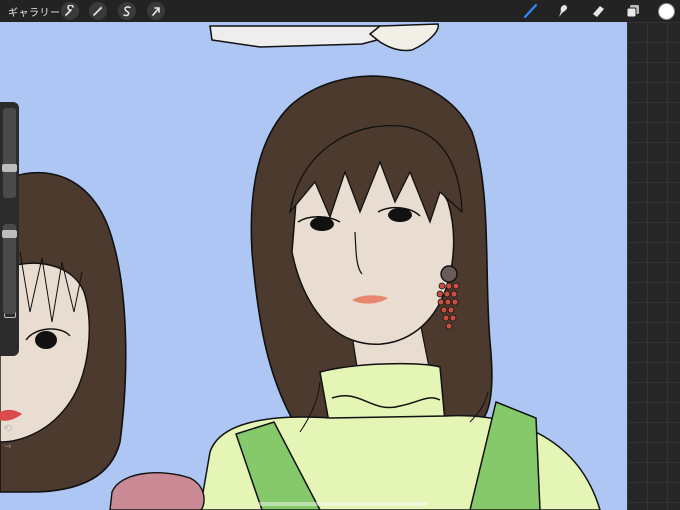 The height and width of the screenshot is (510, 680). What do you see at coordinates (9, 234) in the screenshot?
I see `opacity-thumb` at bounding box center [9, 234].